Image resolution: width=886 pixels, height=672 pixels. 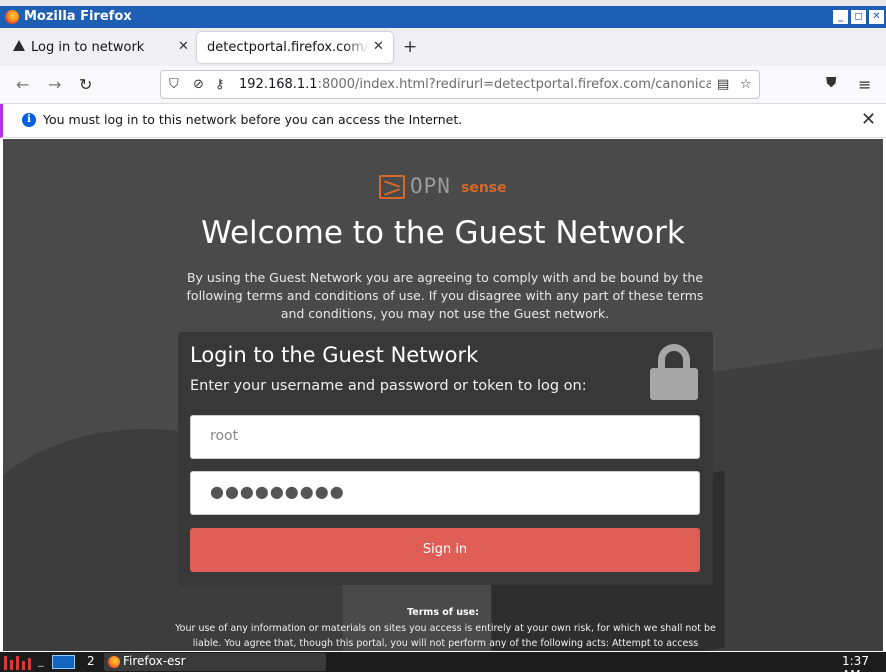 What do you see at coordinates (445, 493) in the screenshot?
I see `password-input: ●●●●●●●●●` at bounding box center [445, 493].